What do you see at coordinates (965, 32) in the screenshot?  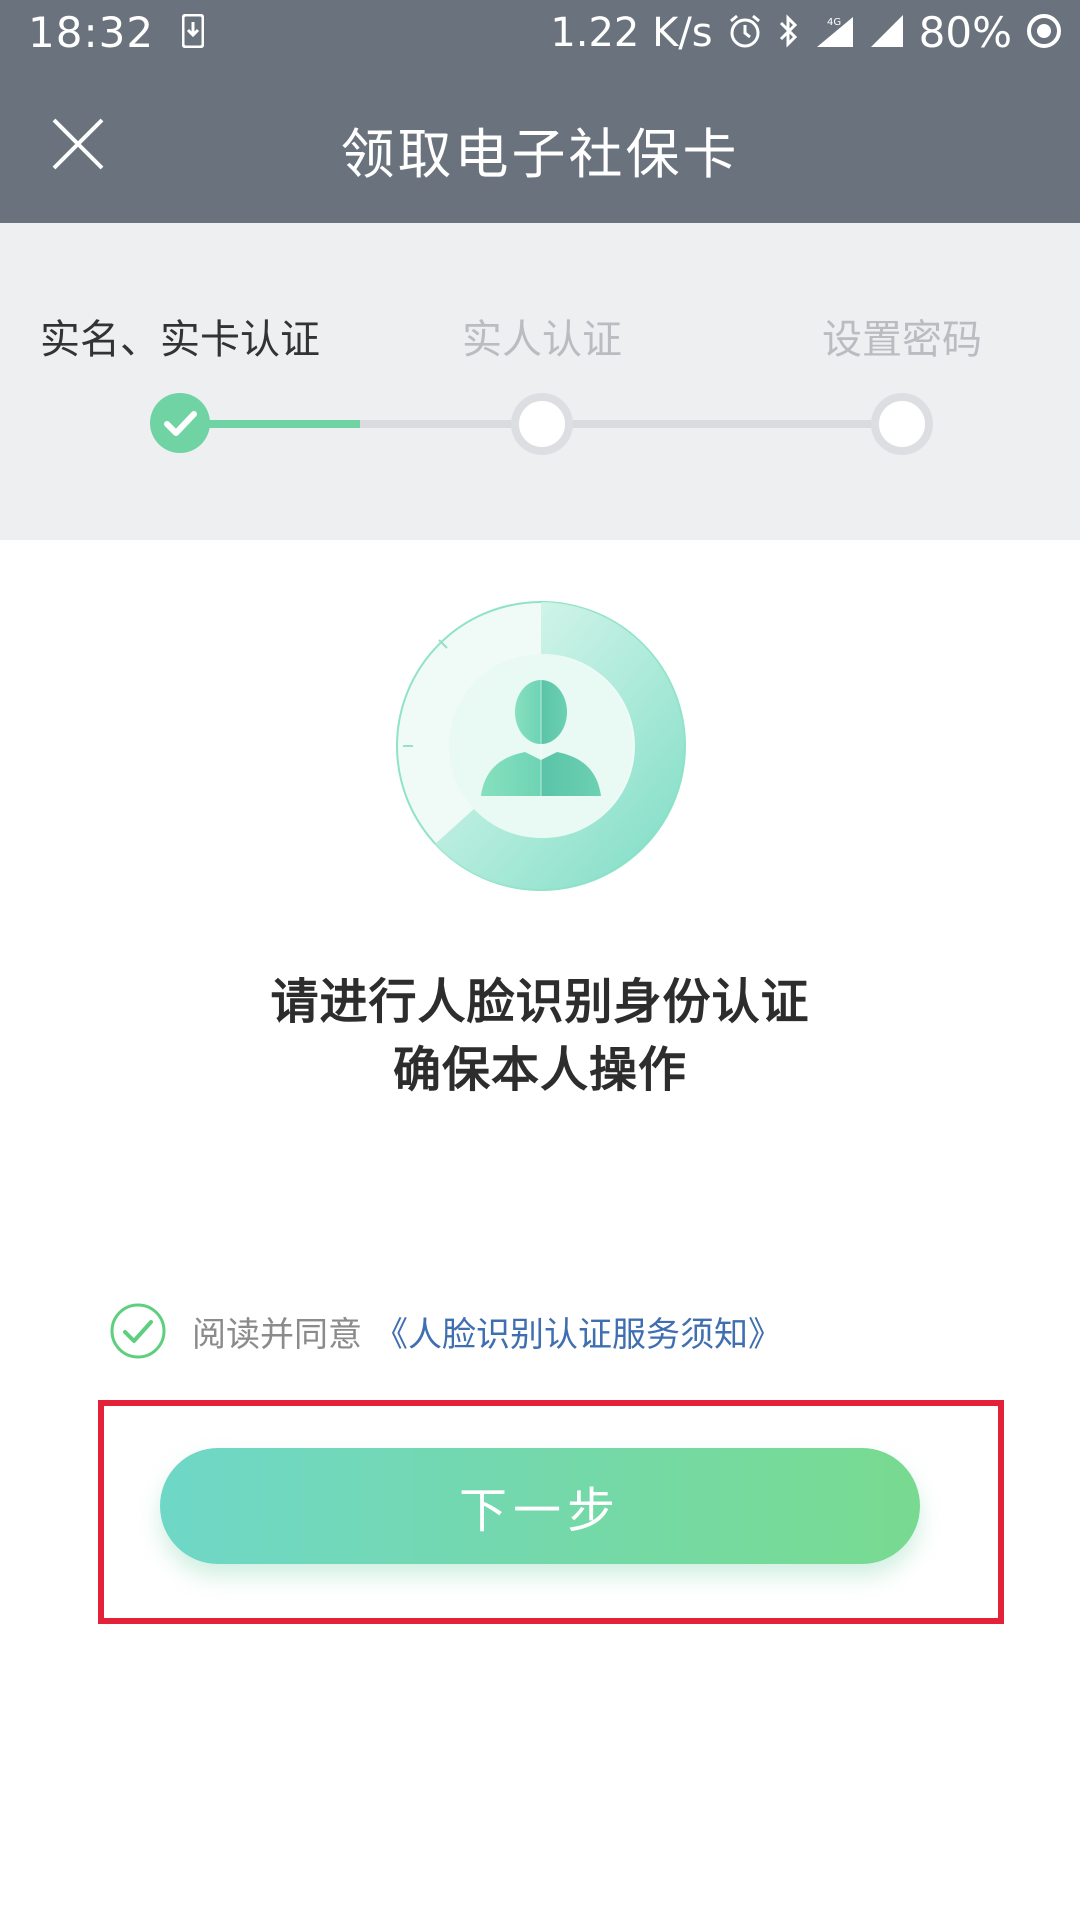 I see `battery-level: 80%` at bounding box center [965, 32].